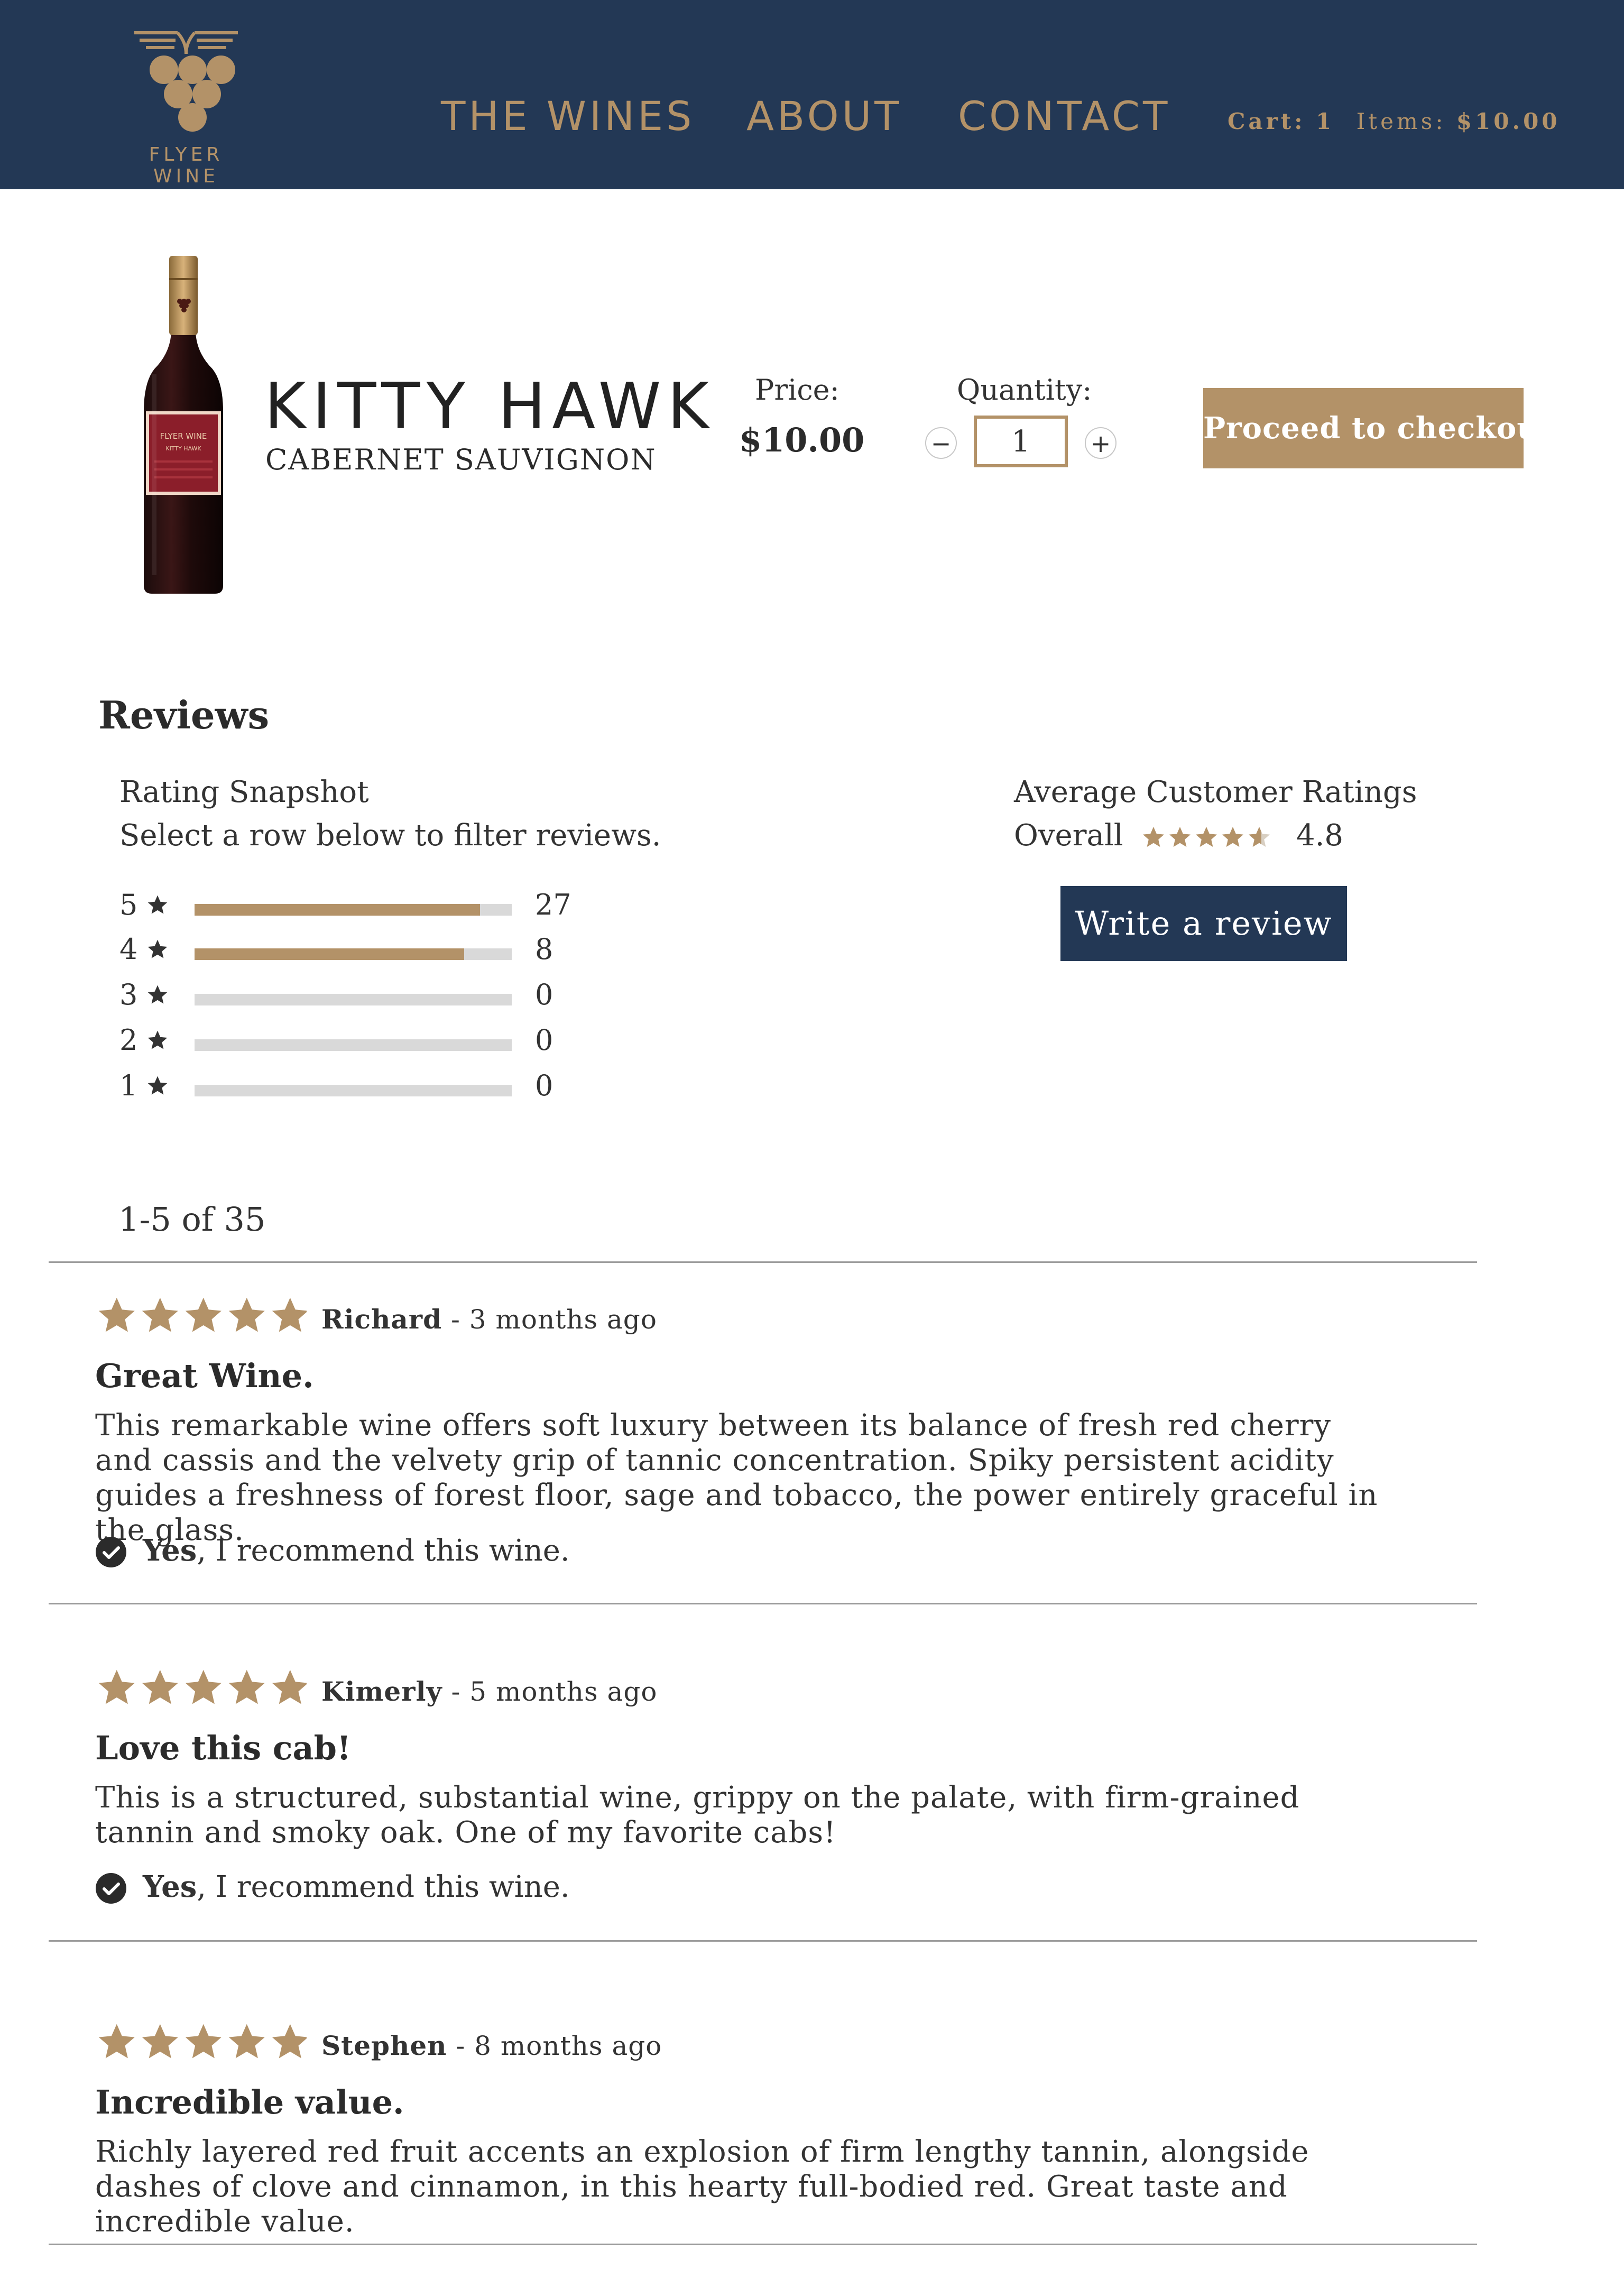 Image resolution: width=1624 pixels, height=2279 pixels. Describe the element at coordinates (186, 165) in the screenshot. I see `logo-text: FLYER WINE` at that location.